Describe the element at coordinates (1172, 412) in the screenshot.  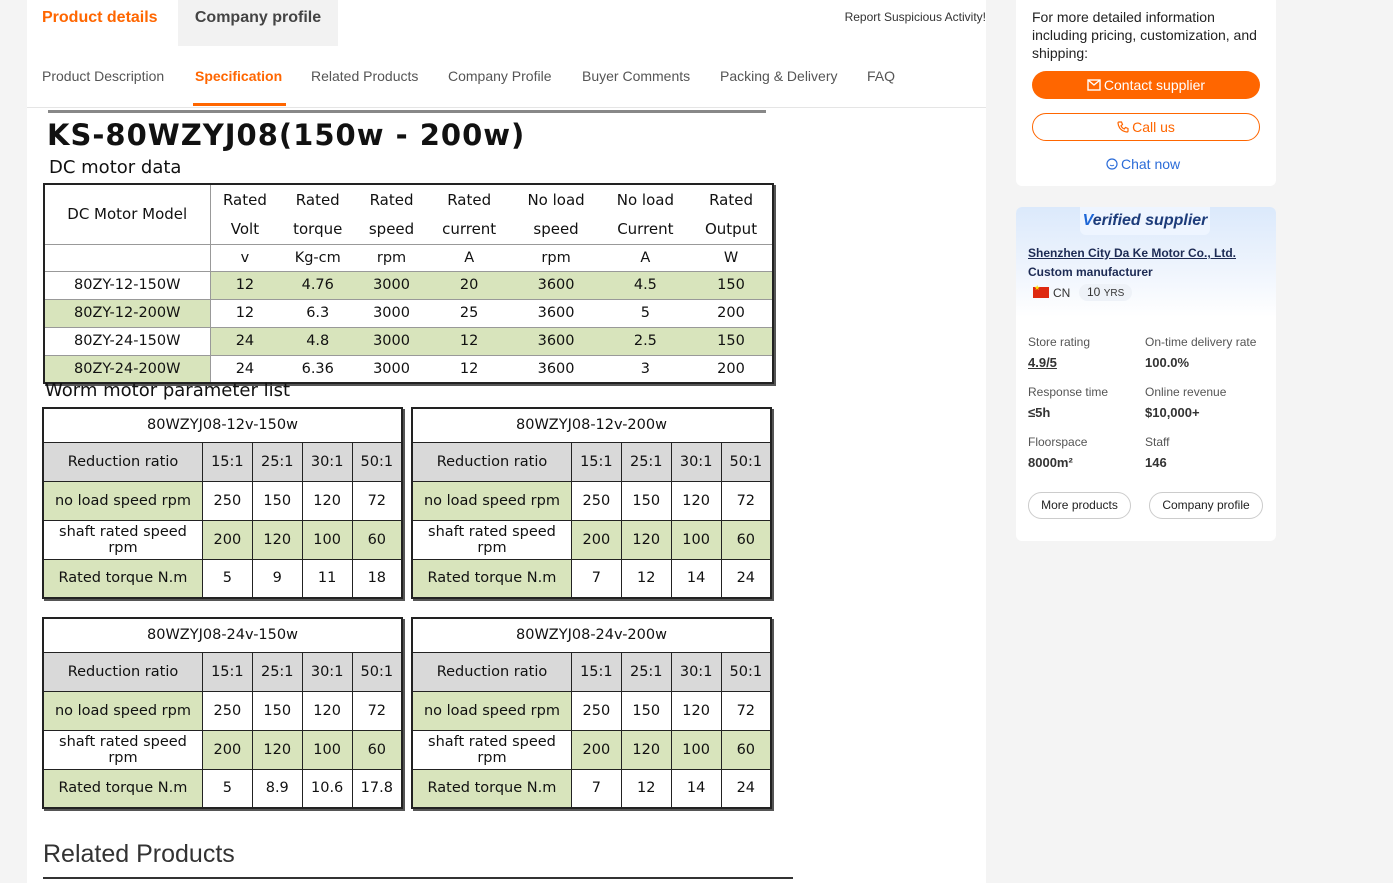
I see `online-revenue-value: $10,000+` at that location.